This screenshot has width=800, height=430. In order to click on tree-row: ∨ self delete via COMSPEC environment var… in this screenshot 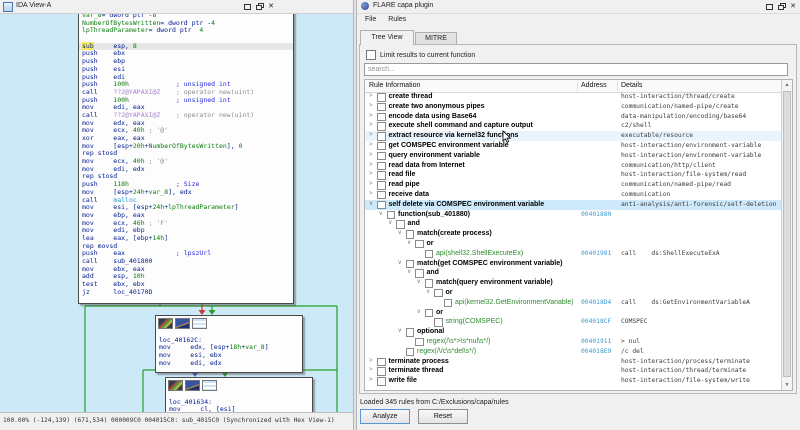, I will do `click(573, 204)`.